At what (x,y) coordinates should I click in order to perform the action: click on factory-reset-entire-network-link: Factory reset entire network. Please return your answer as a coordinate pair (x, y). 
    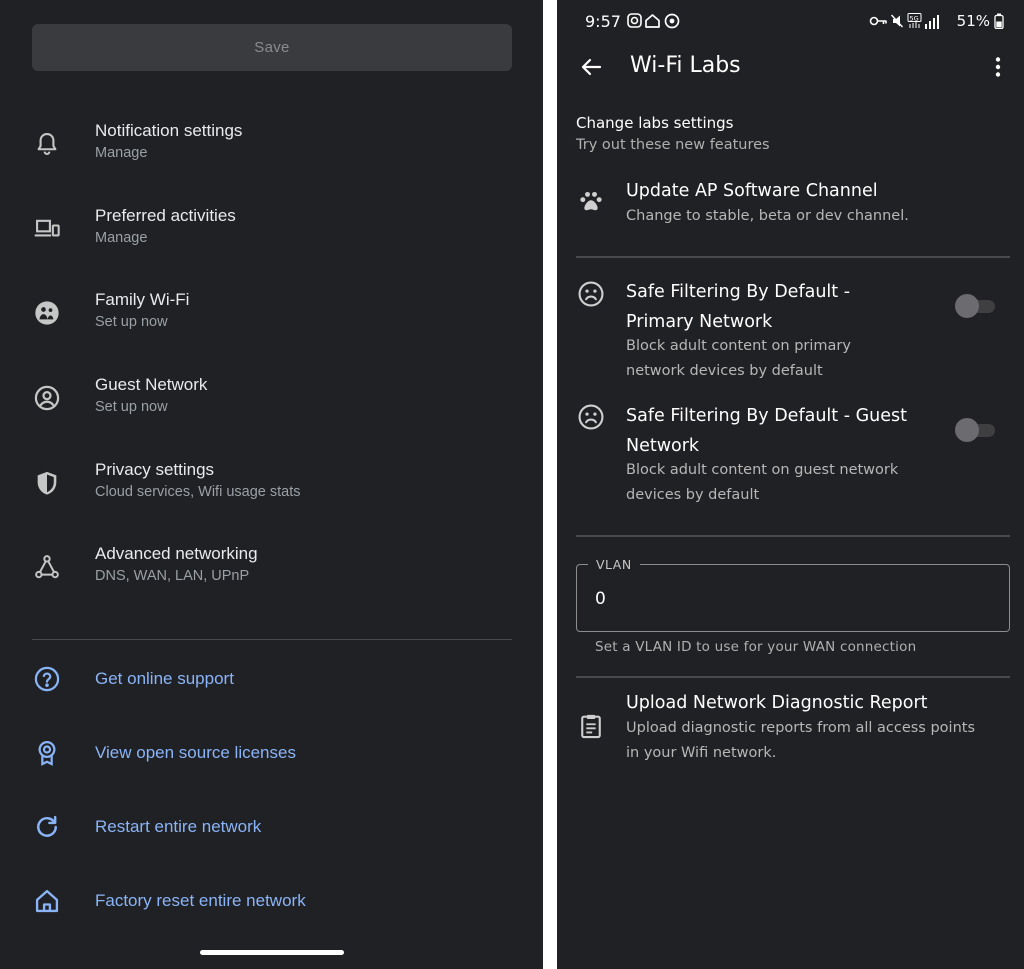
    Looking at the image, I should click on (271, 909).